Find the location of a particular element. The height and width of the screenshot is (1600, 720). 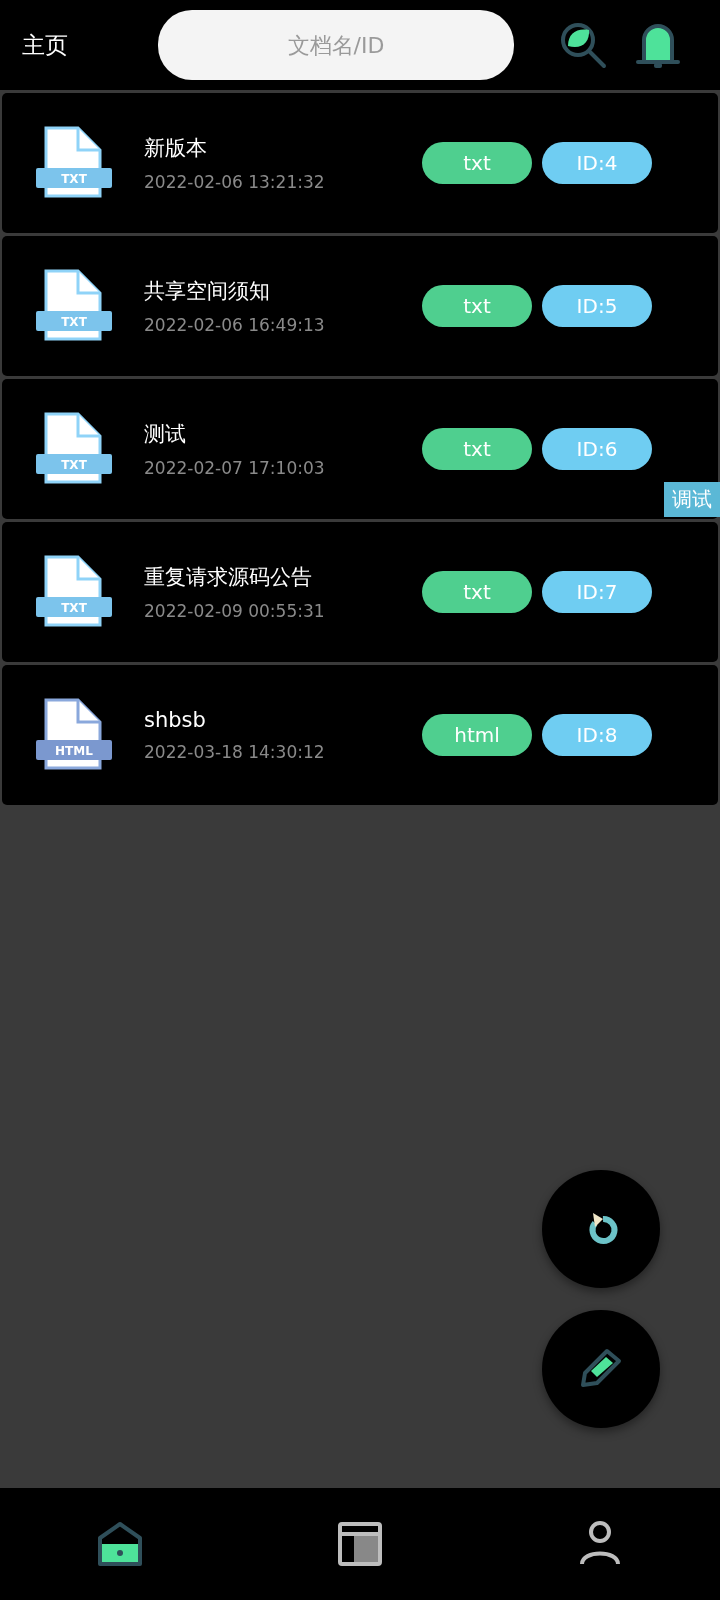

document-name: shbsb is located at coordinates (175, 720).